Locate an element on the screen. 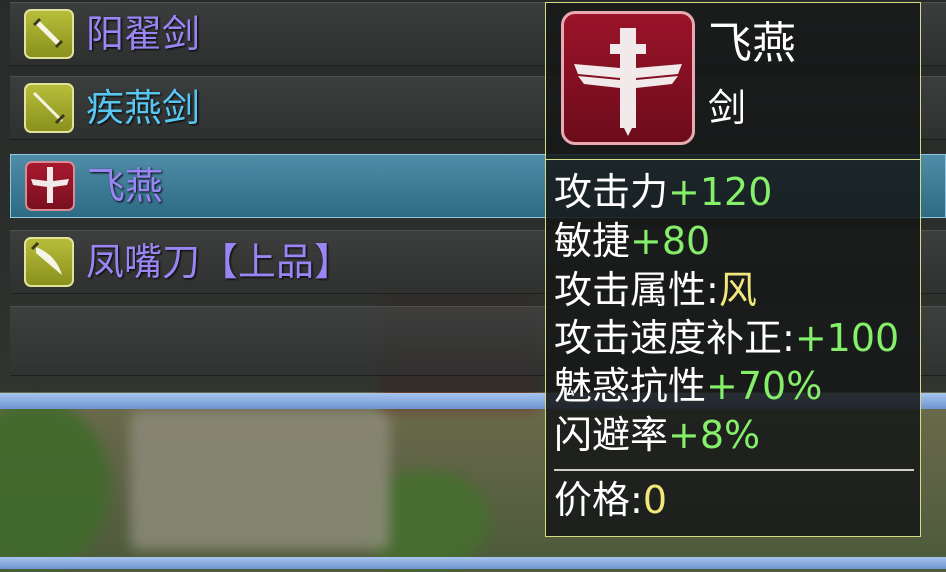 This screenshot has width=946, height=572. screen-bottom-bar is located at coordinates (473, 563).